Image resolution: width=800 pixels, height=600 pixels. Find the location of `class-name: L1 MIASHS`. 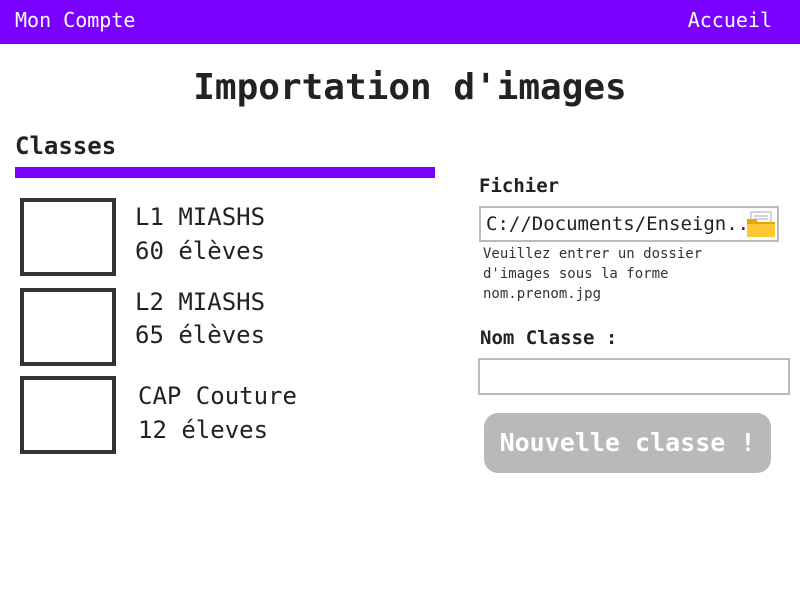

class-name: L1 MIASHS is located at coordinates (200, 217).